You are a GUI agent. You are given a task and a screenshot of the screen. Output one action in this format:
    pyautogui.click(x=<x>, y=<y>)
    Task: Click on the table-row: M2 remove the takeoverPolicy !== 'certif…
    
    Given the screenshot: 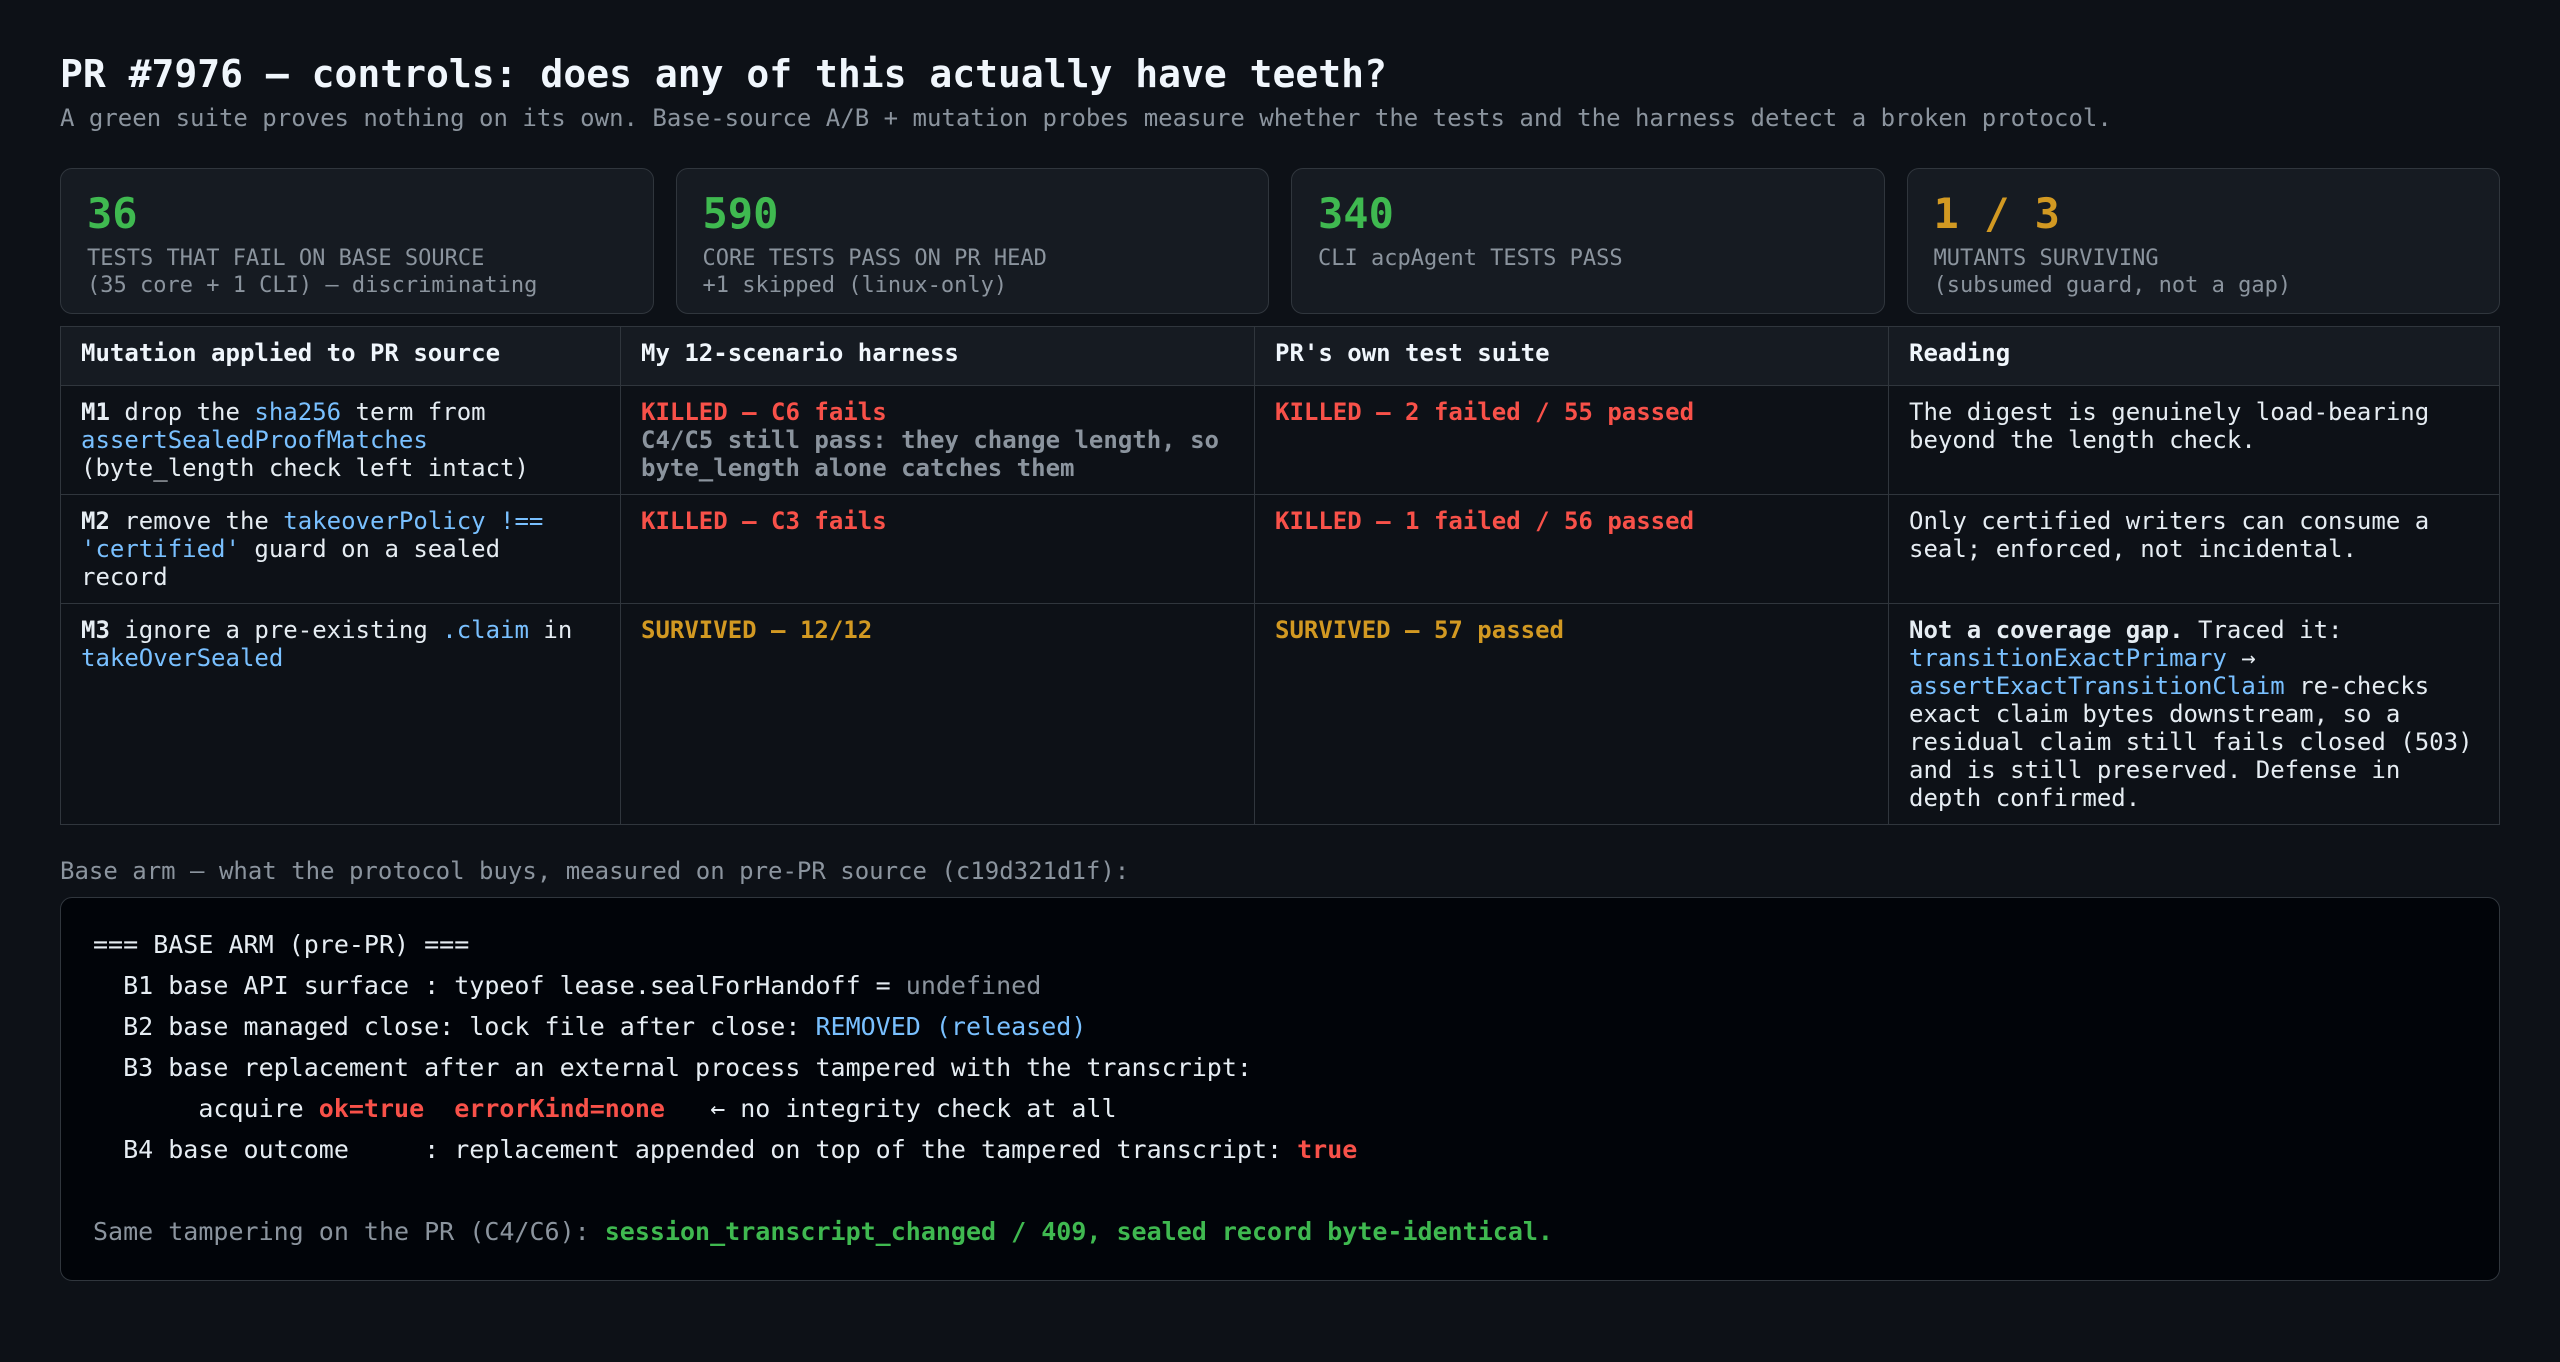 What is the action you would take?
    pyautogui.click(x=1280, y=549)
    